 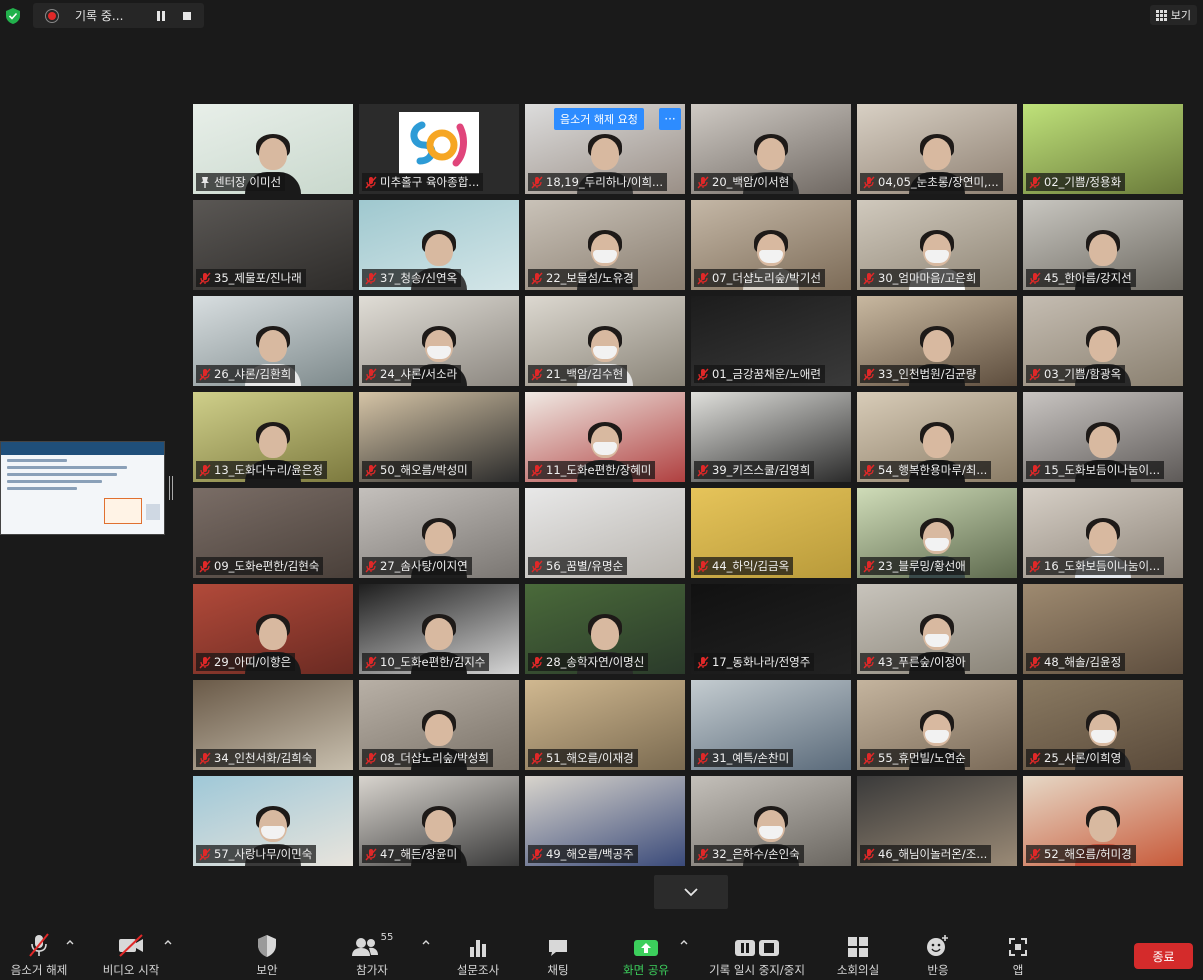 I want to click on breakout-rooms-button: 소회의실, so click(x=858, y=955).